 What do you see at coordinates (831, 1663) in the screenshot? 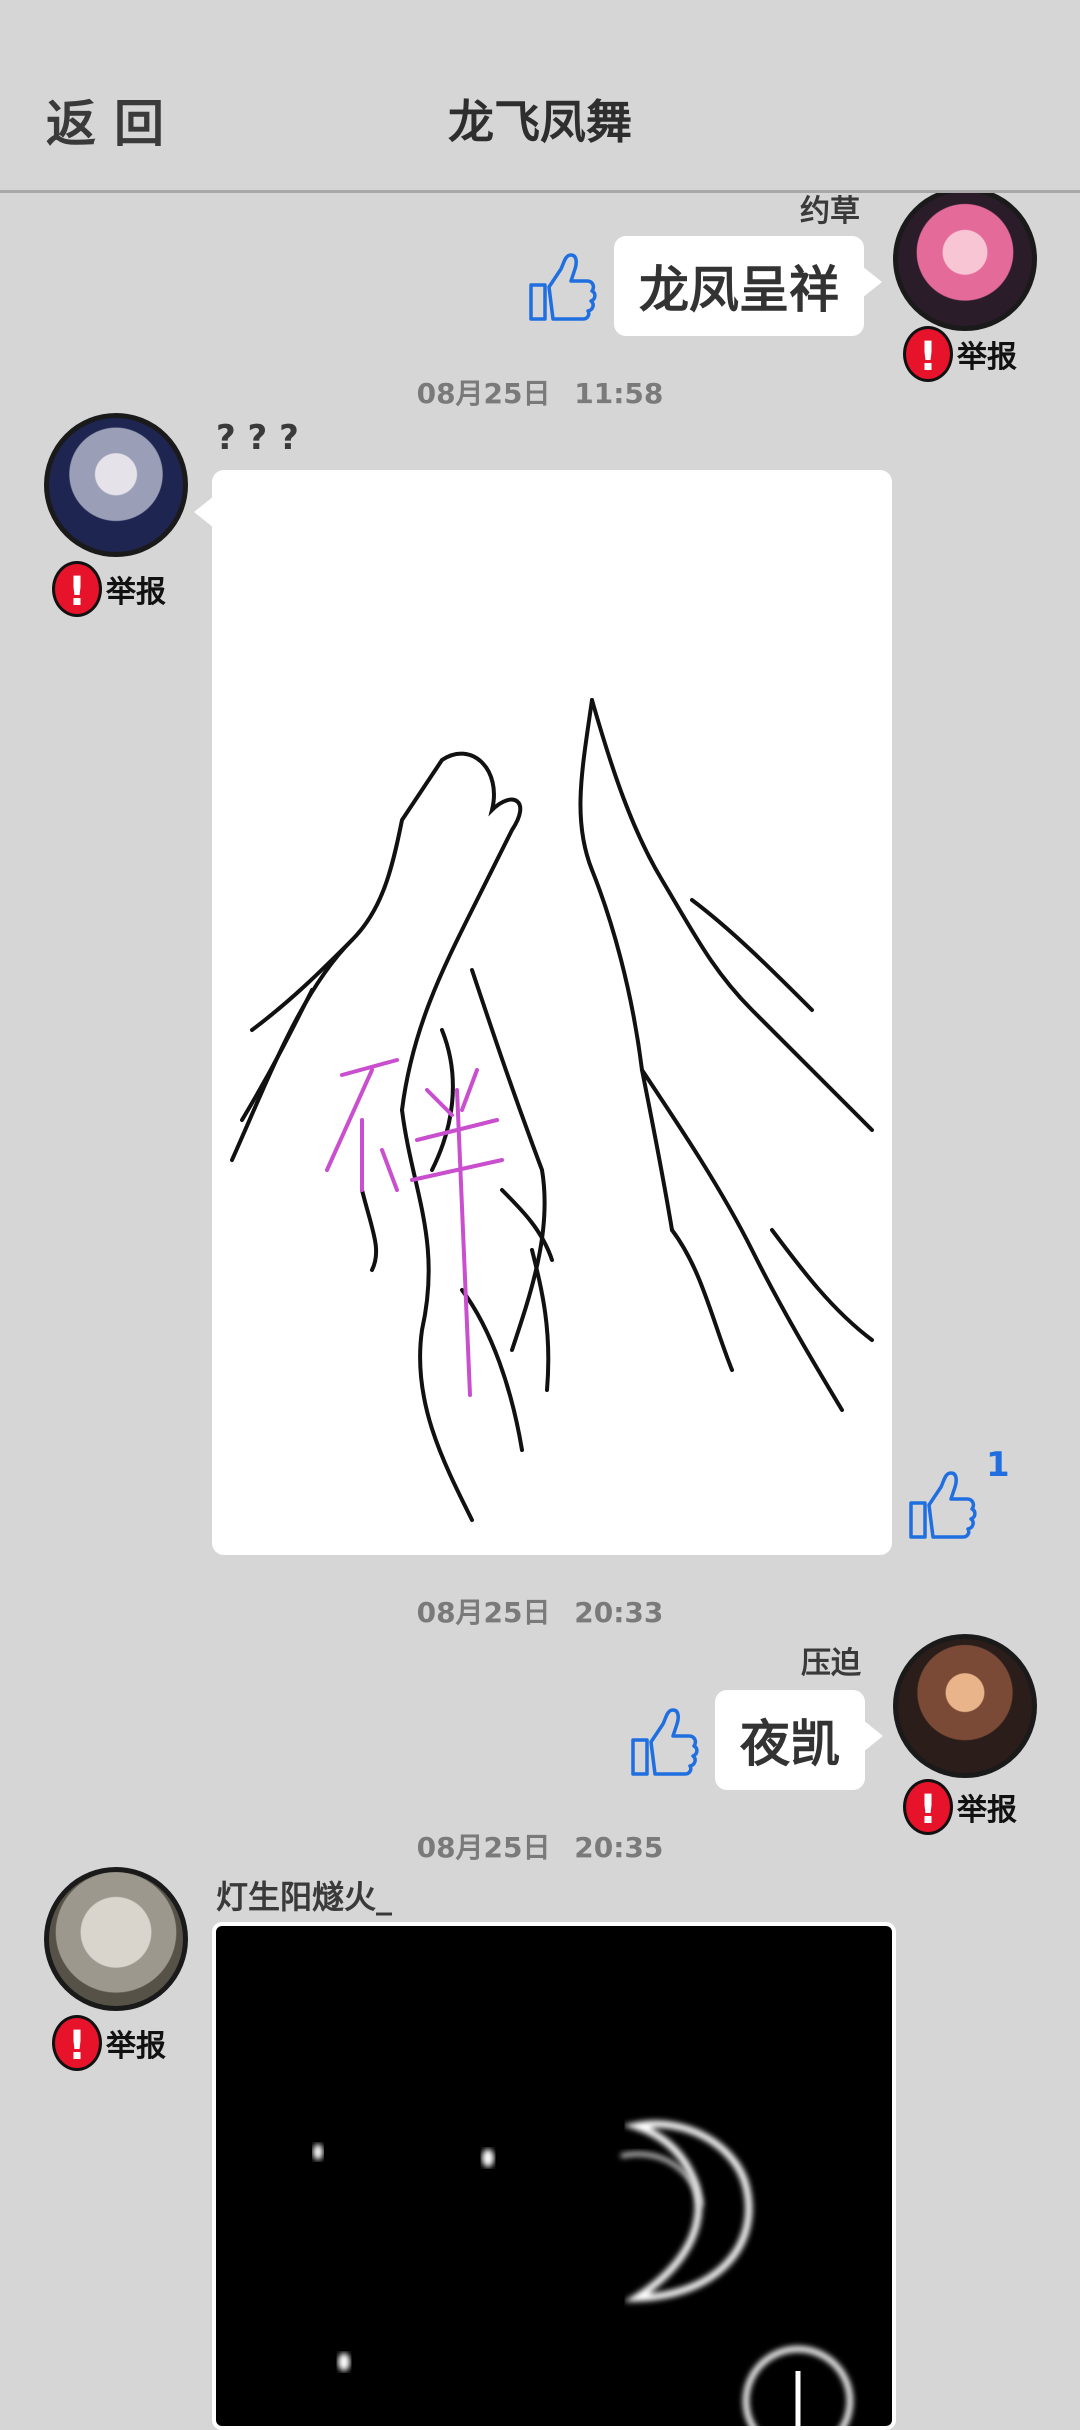
I see `sender-nickname: 压迫` at bounding box center [831, 1663].